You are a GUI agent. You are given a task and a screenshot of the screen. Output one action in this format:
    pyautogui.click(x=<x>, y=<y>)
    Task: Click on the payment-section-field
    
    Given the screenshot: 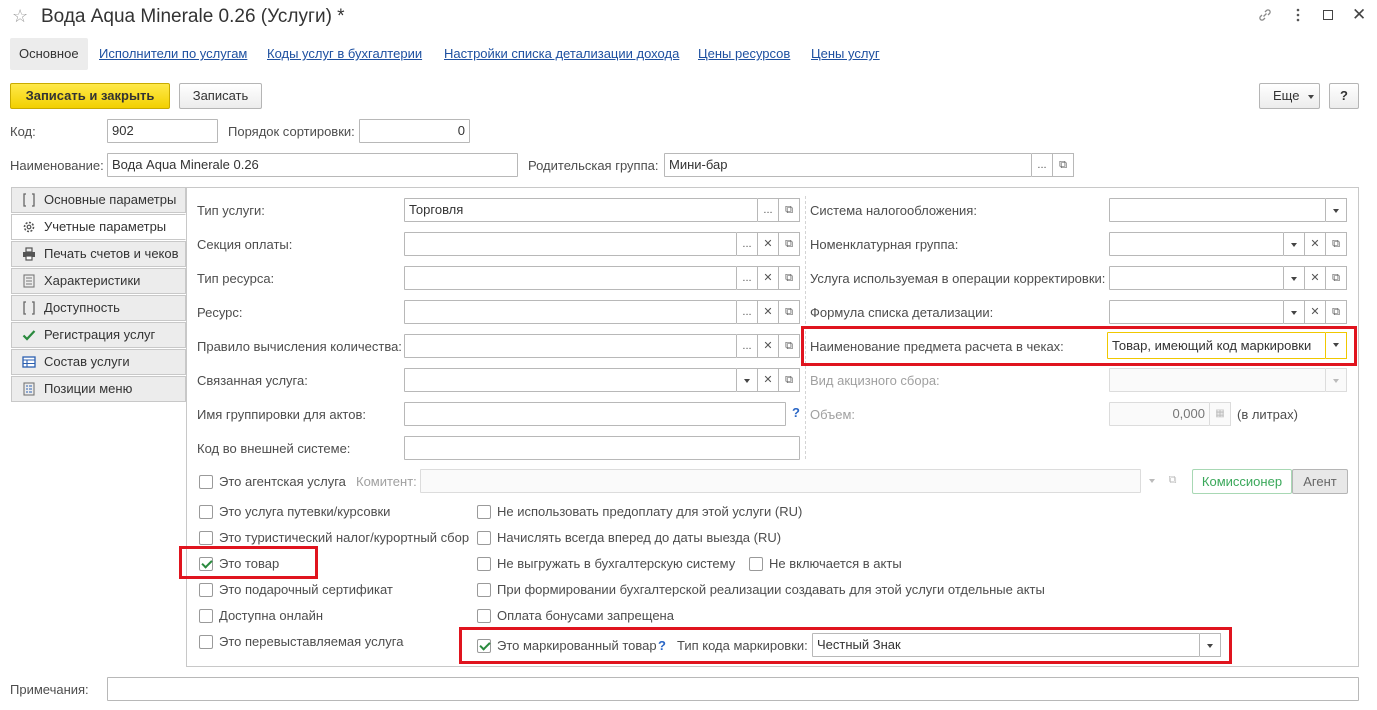 What is the action you would take?
    pyautogui.click(x=570, y=244)
    